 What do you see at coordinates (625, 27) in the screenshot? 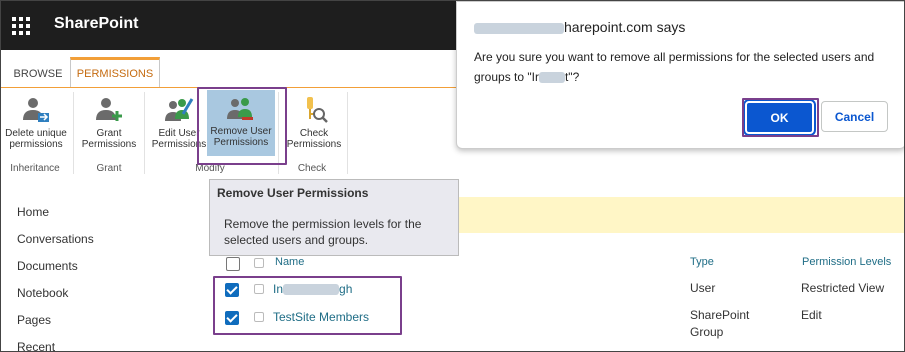
I see `dialog-origin-text: harepoint.com says` at bounding box center [625, 27].